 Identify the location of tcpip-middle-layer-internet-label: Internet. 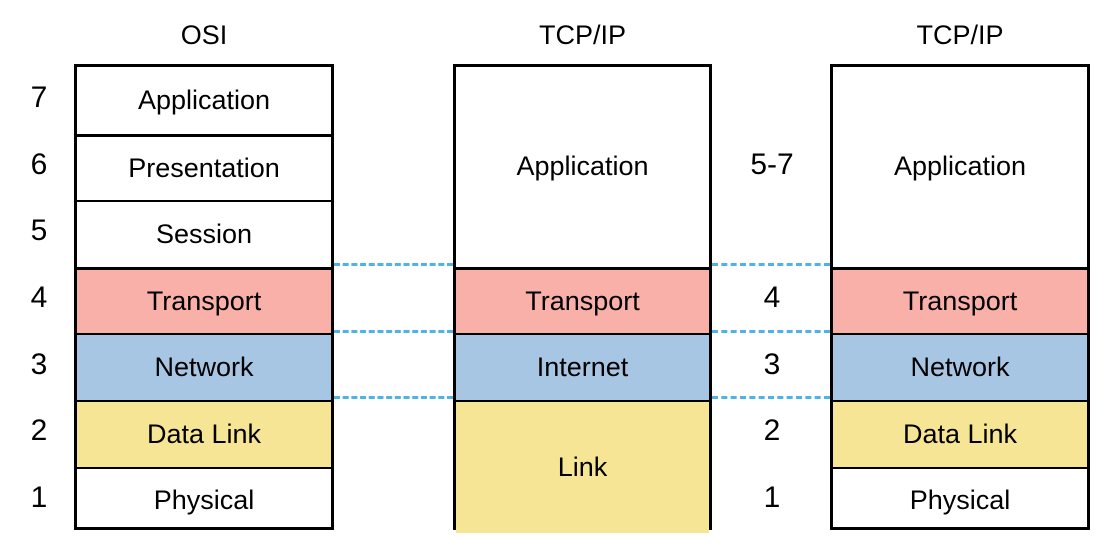
(582, 367).